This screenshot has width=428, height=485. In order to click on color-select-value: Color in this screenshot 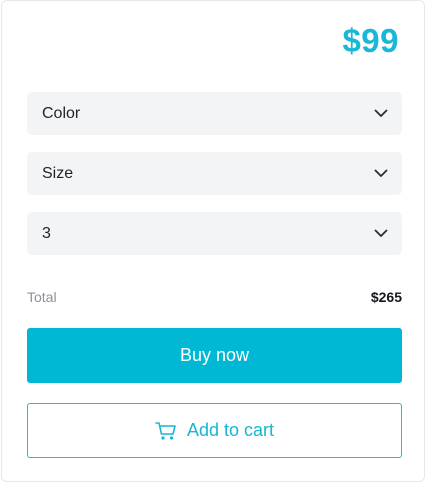, I will do `click(61, 113)`.